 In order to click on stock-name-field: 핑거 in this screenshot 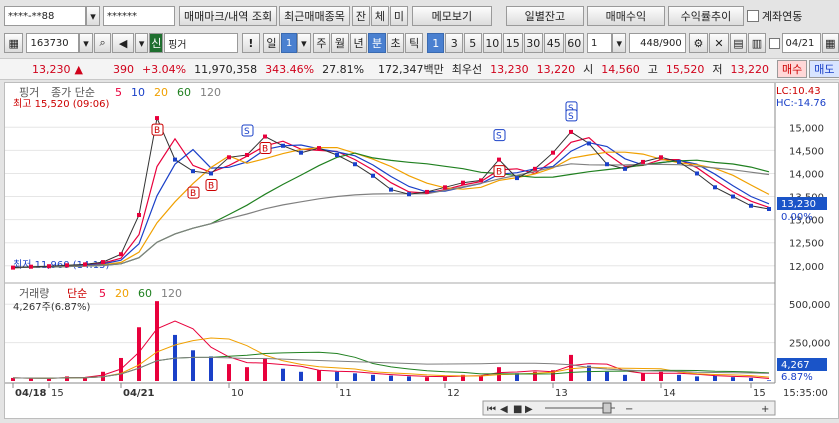, I will do `click(201, 43)`.